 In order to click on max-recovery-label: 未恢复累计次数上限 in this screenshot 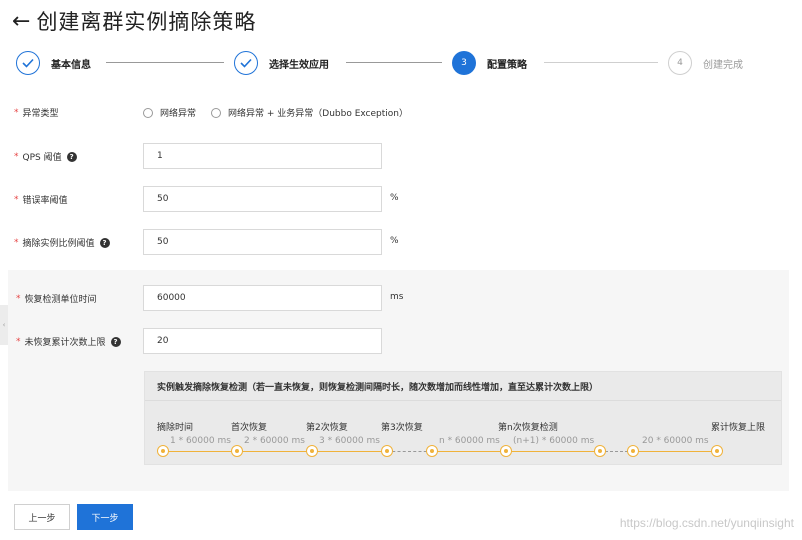, I will do `click(65, 343)`.